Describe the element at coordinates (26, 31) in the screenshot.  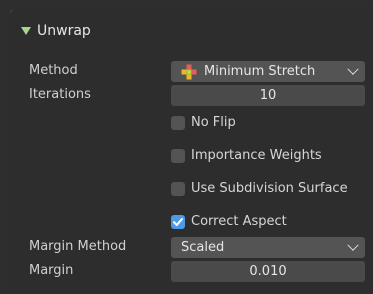
I see `triangle-down-icon` at that location.